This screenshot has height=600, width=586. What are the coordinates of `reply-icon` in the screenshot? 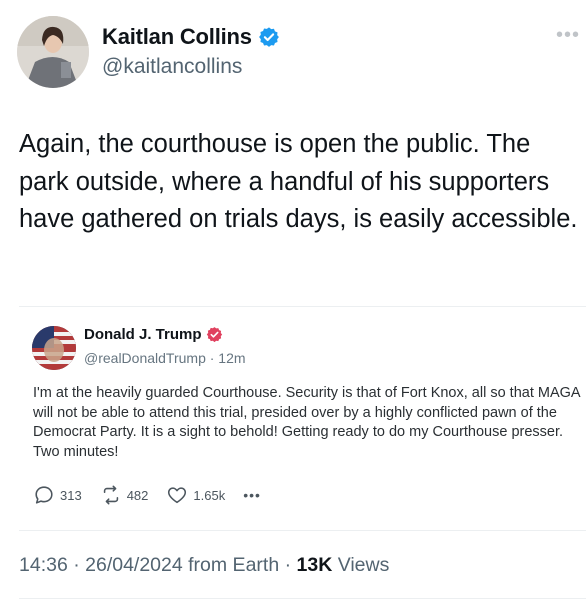 It's located at (44, 495).